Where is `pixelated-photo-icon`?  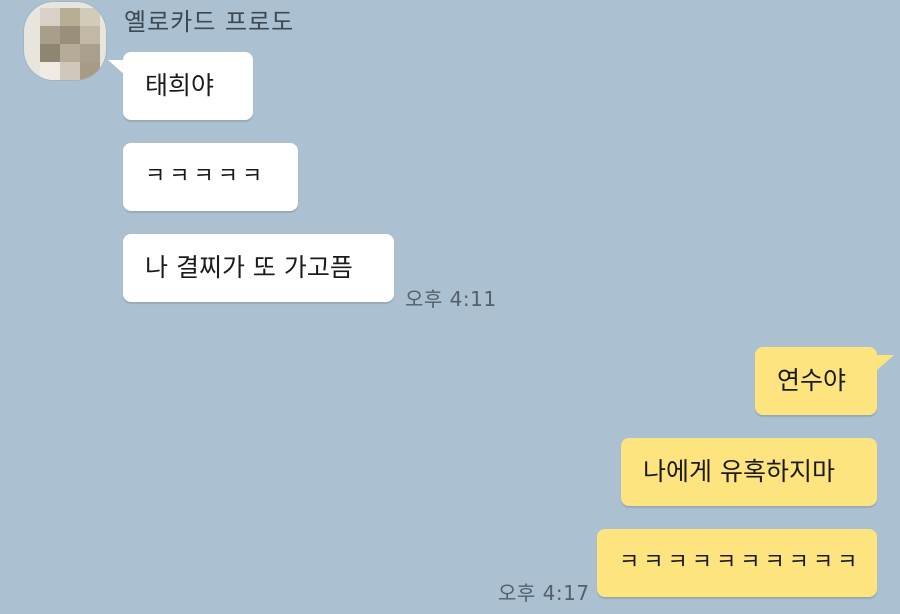
pixelated-photo-icon is located at coordinates (70, 44).